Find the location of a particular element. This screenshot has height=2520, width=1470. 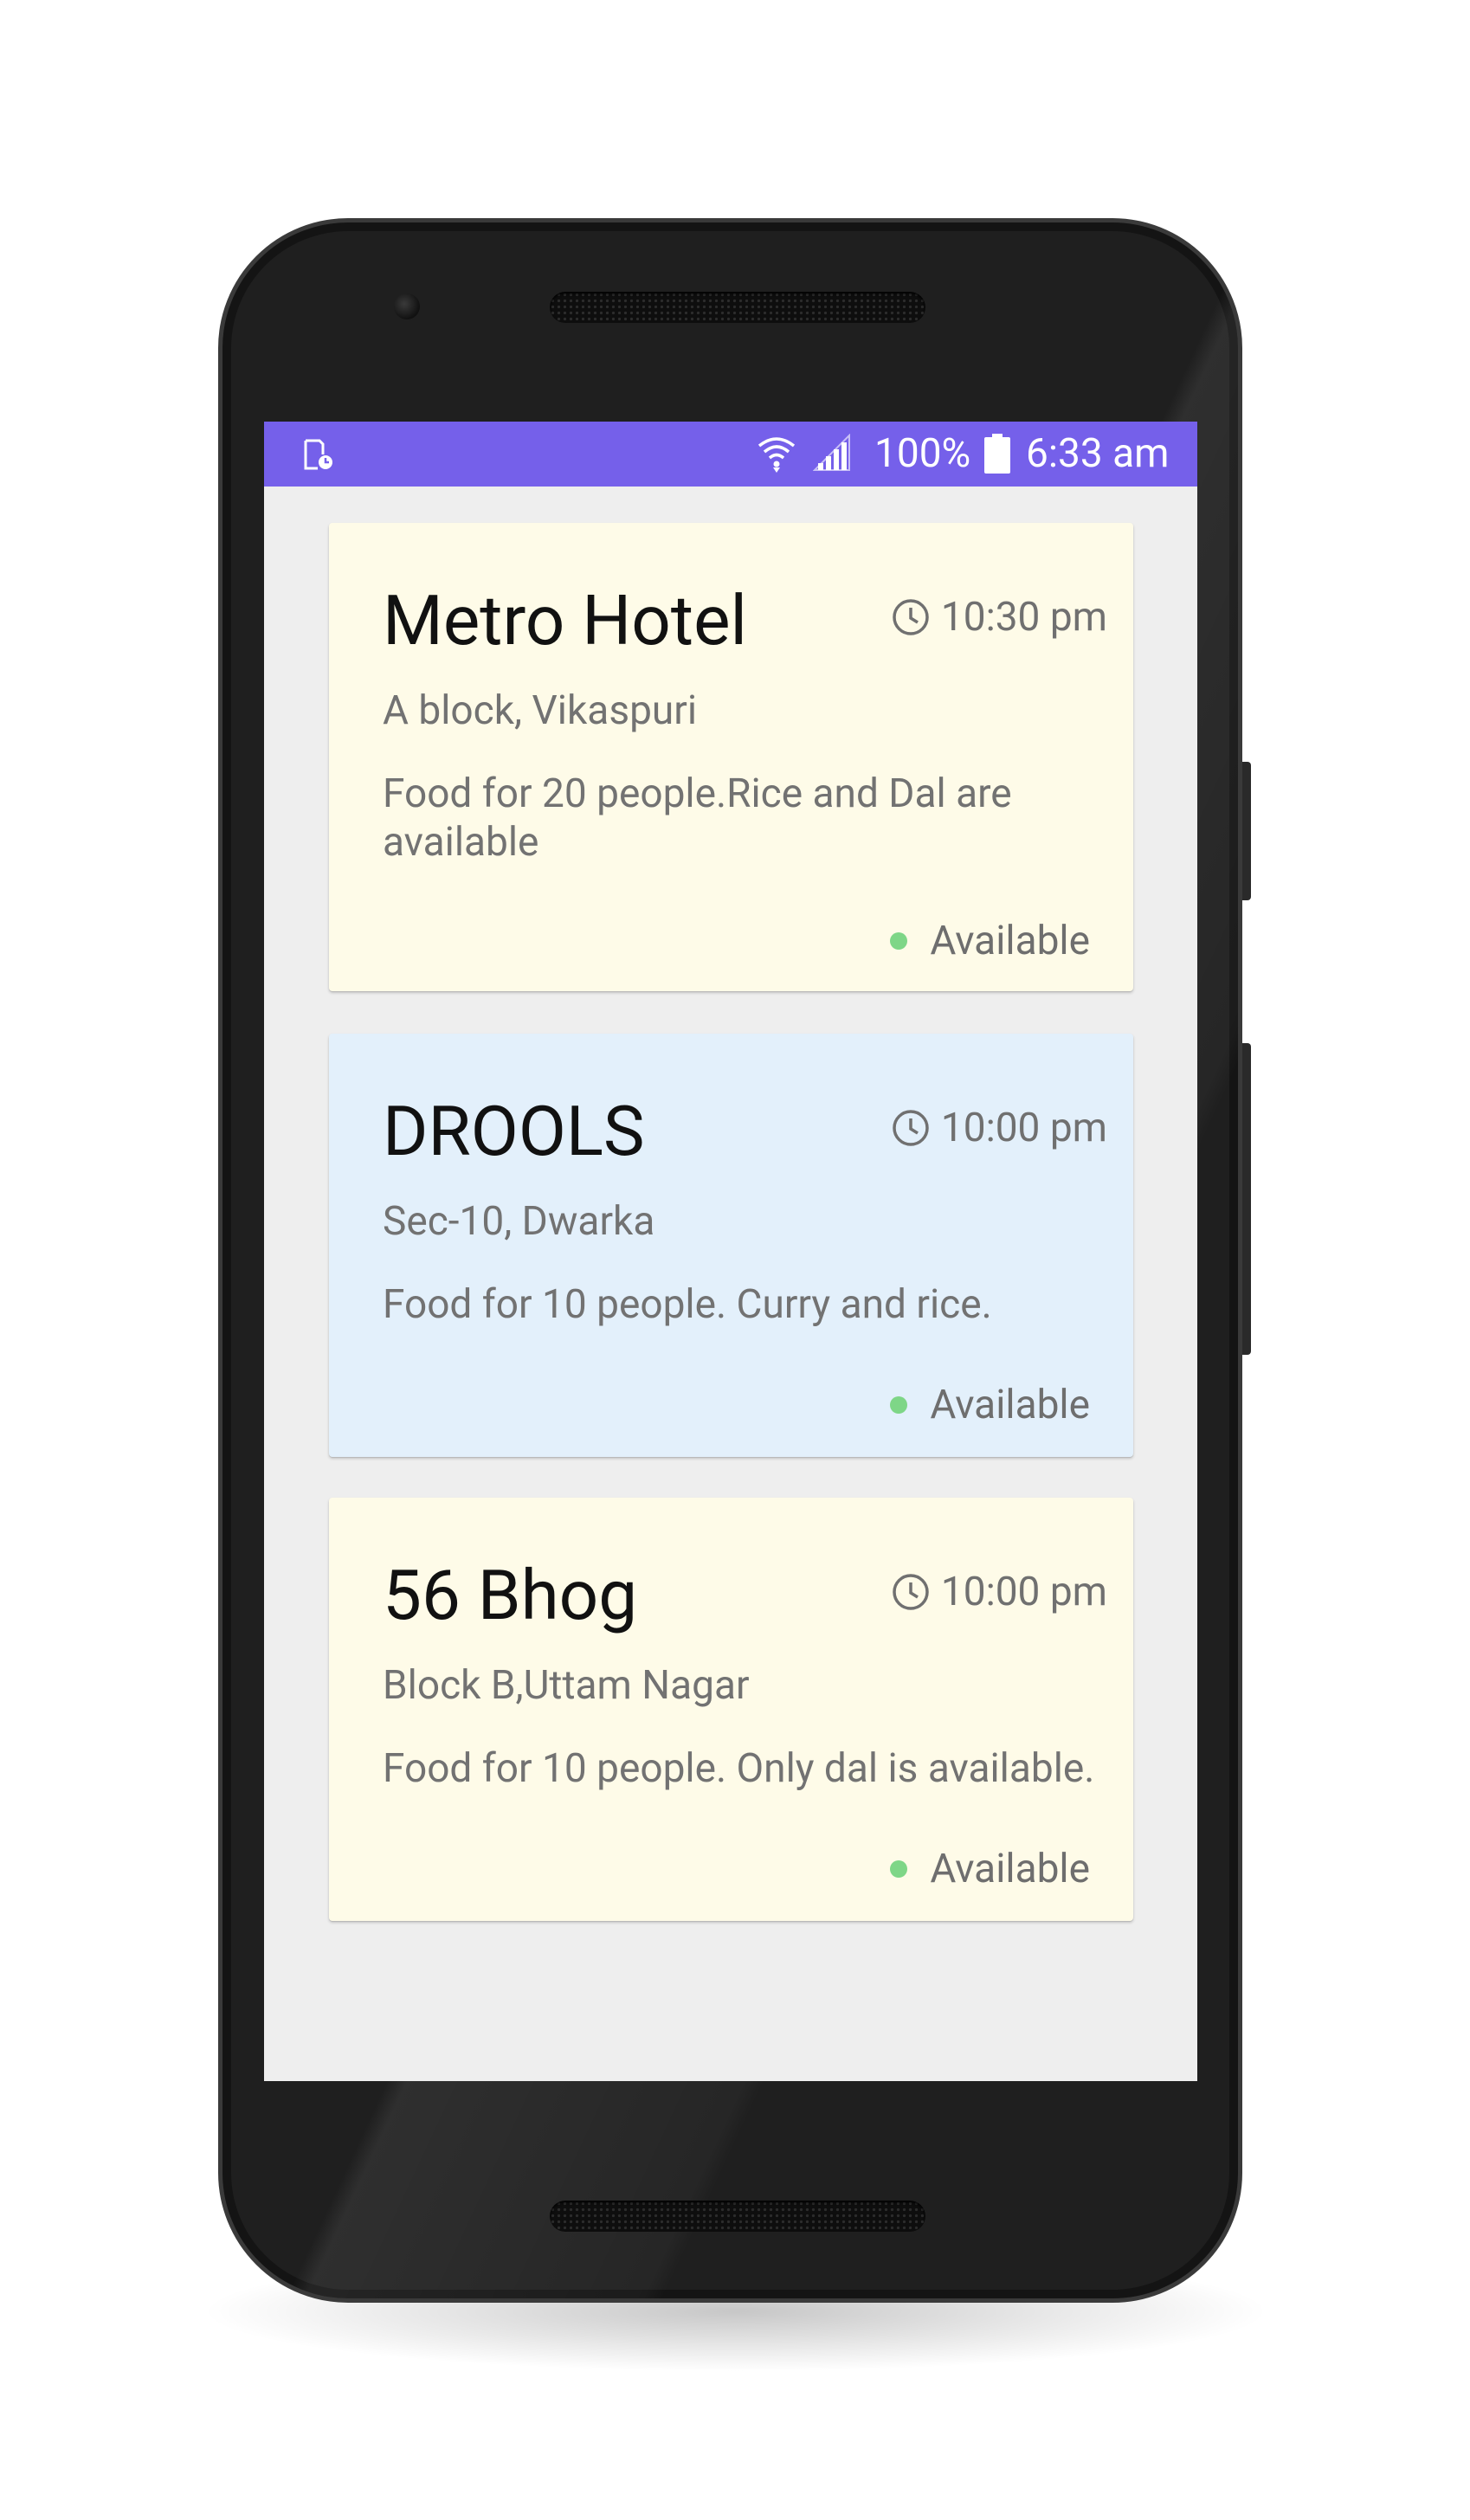

bottom-speaker is located at coordinates (738, 2216).